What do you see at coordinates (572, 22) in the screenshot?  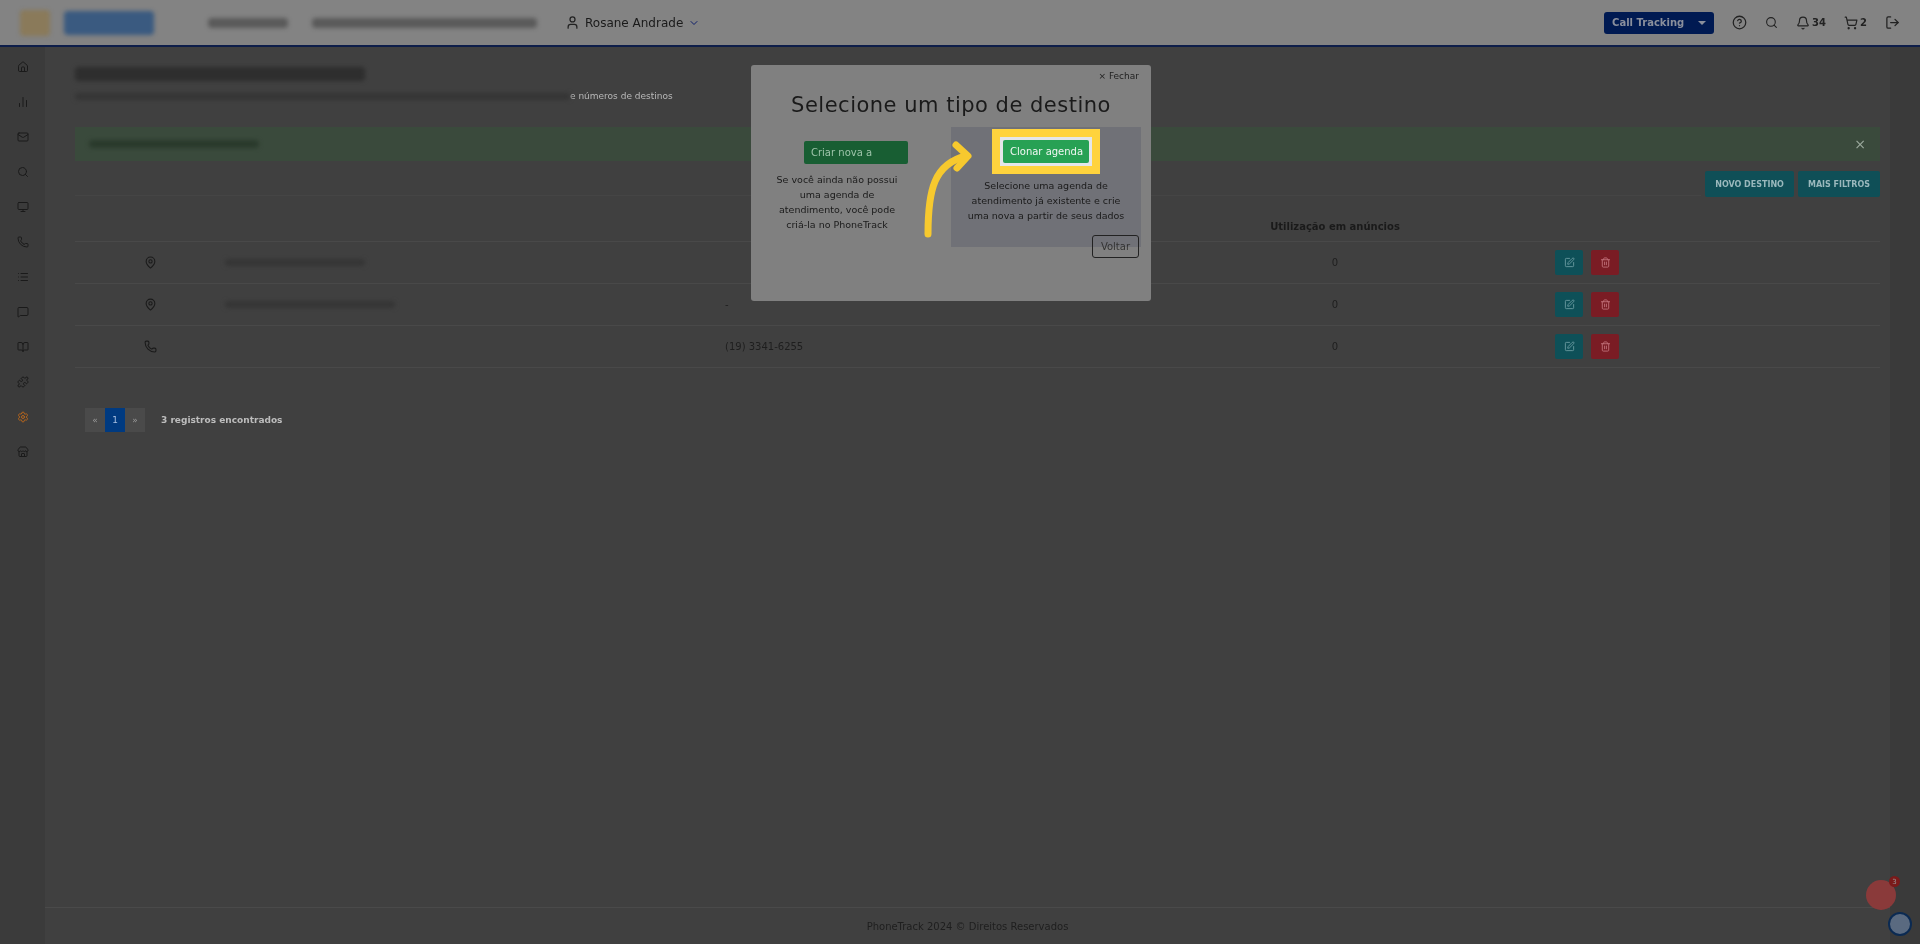 I see `user-icon` at bounding box center [572, 22].